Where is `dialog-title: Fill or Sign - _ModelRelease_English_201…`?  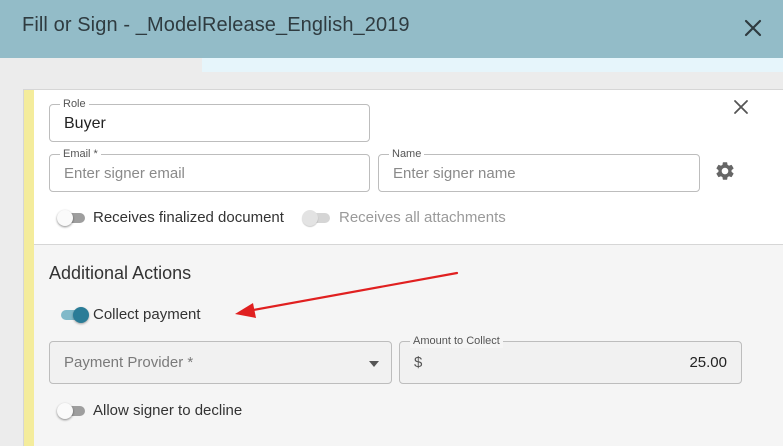 dialog-title: Fill or Sign - _ModelRelease_English_201… is located at coordinates (216, 25).